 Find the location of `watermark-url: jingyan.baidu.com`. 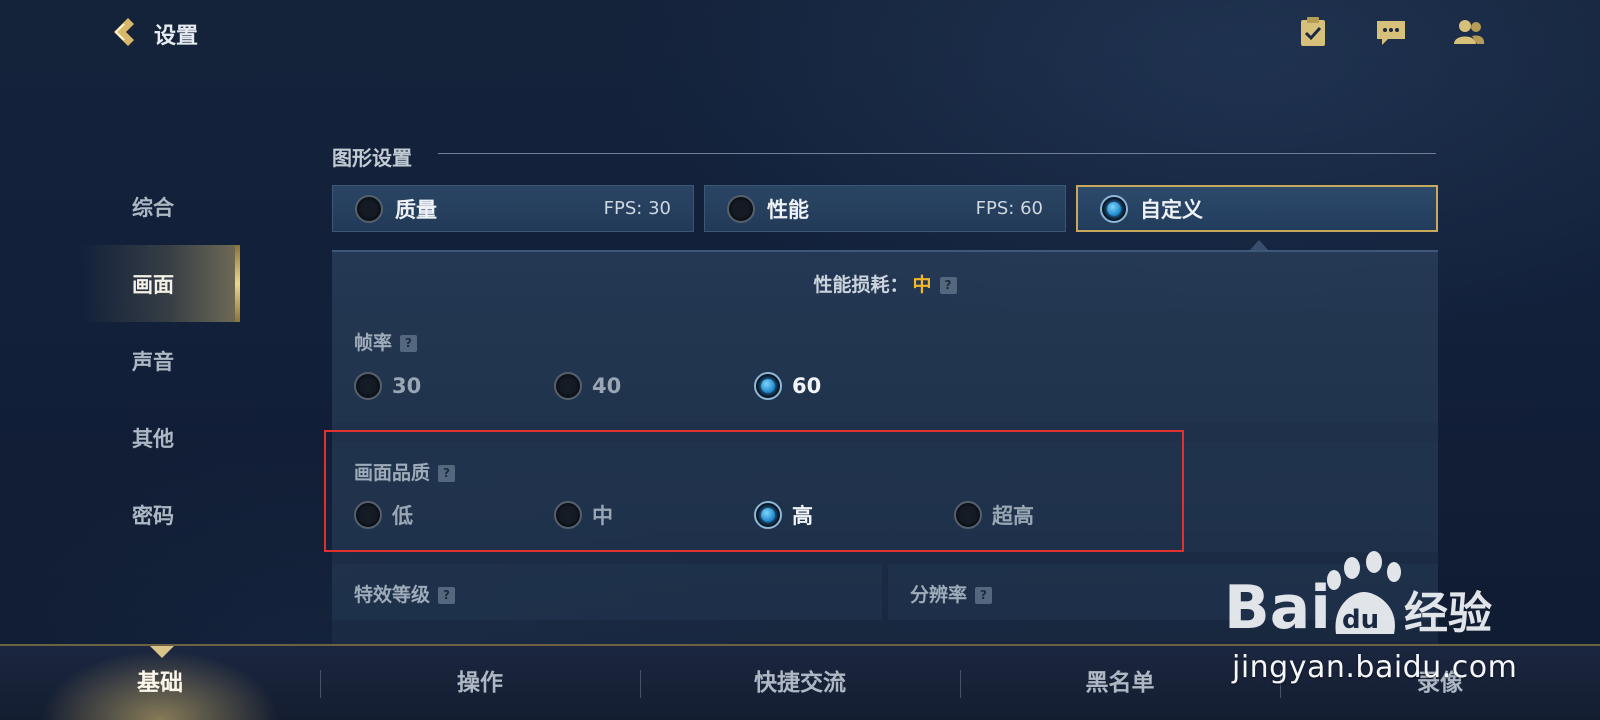

watermark-url: jingyan.baidu.com is located at coordinates (1375, 667).